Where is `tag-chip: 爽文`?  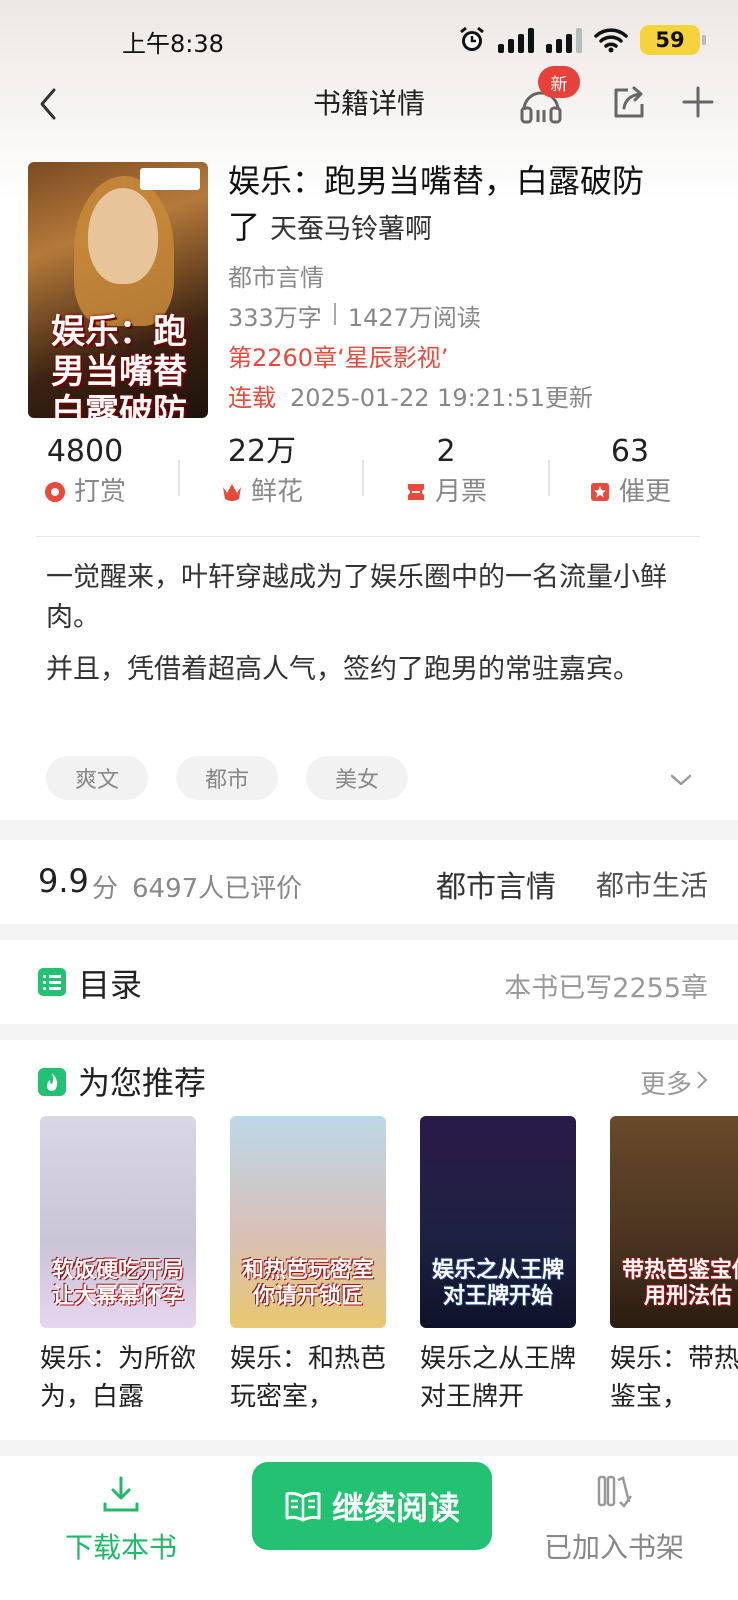 tag-chip: 爽文 is located at coordinates (97, 778).